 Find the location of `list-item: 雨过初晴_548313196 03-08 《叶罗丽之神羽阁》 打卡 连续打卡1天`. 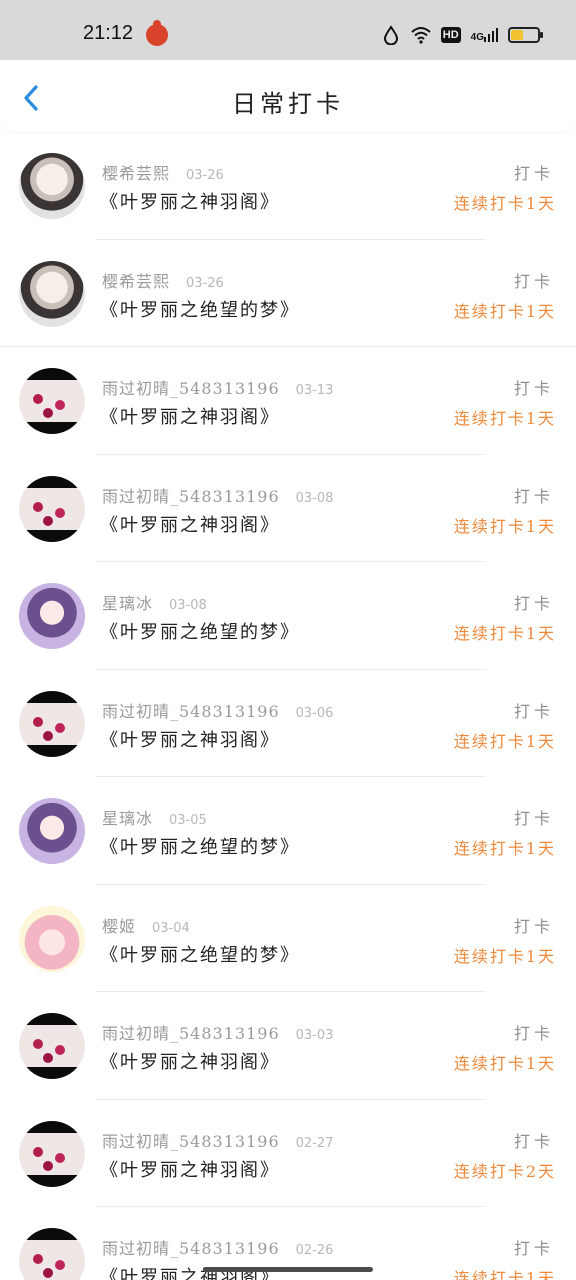

list-item: 雨过初晴_548313196 03-08 《叶罗丽之神羽阁》 打卡 连续打卡1天 is located at coordinates (288, 508).